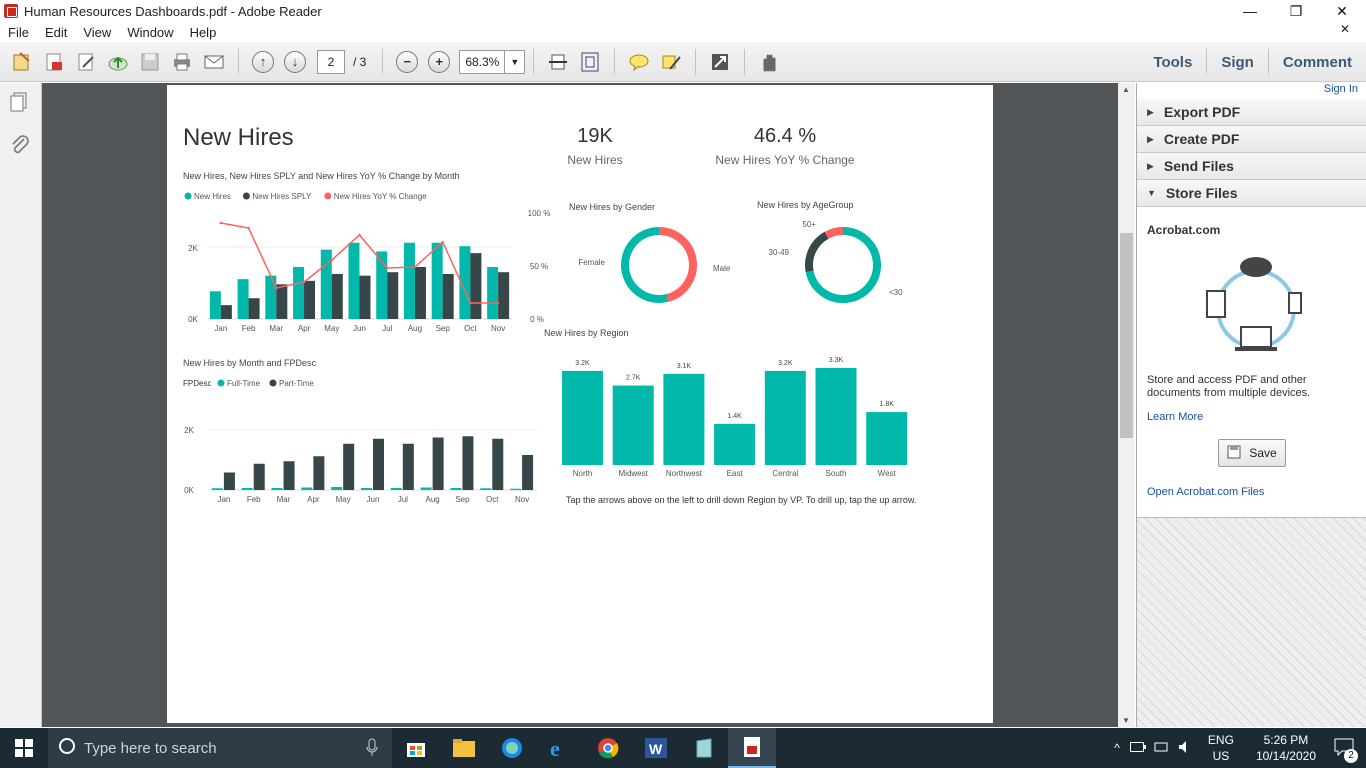 This screenshot has height=768, width=1366. Describe the element at coordinates (1117, 748) in the screenshot. I see `chevron-up-icon: ^` at that location.